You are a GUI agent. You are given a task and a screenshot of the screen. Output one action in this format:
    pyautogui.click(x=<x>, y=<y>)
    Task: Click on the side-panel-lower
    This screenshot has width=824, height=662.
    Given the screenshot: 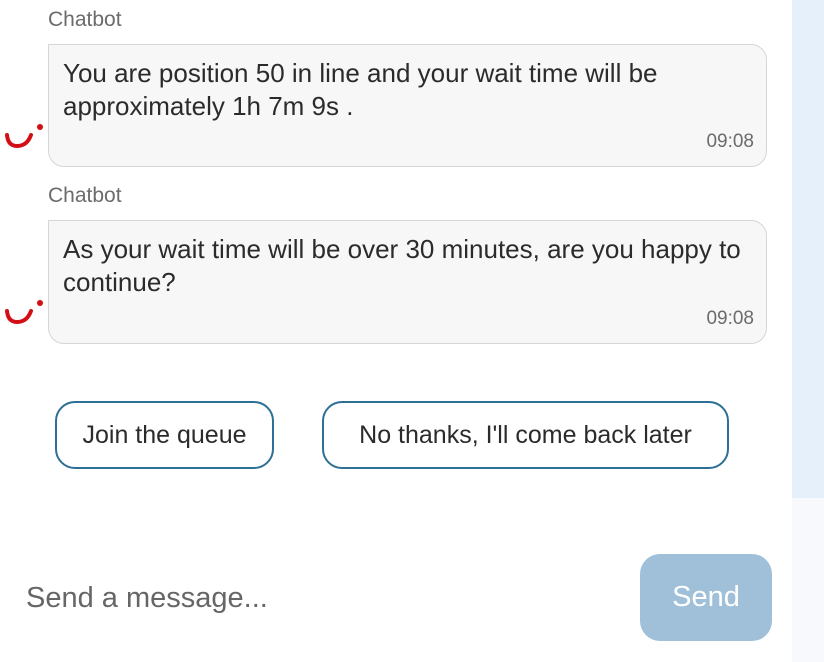 What is the action you would take?
    pyautogui.click(x=808, y=580)
    